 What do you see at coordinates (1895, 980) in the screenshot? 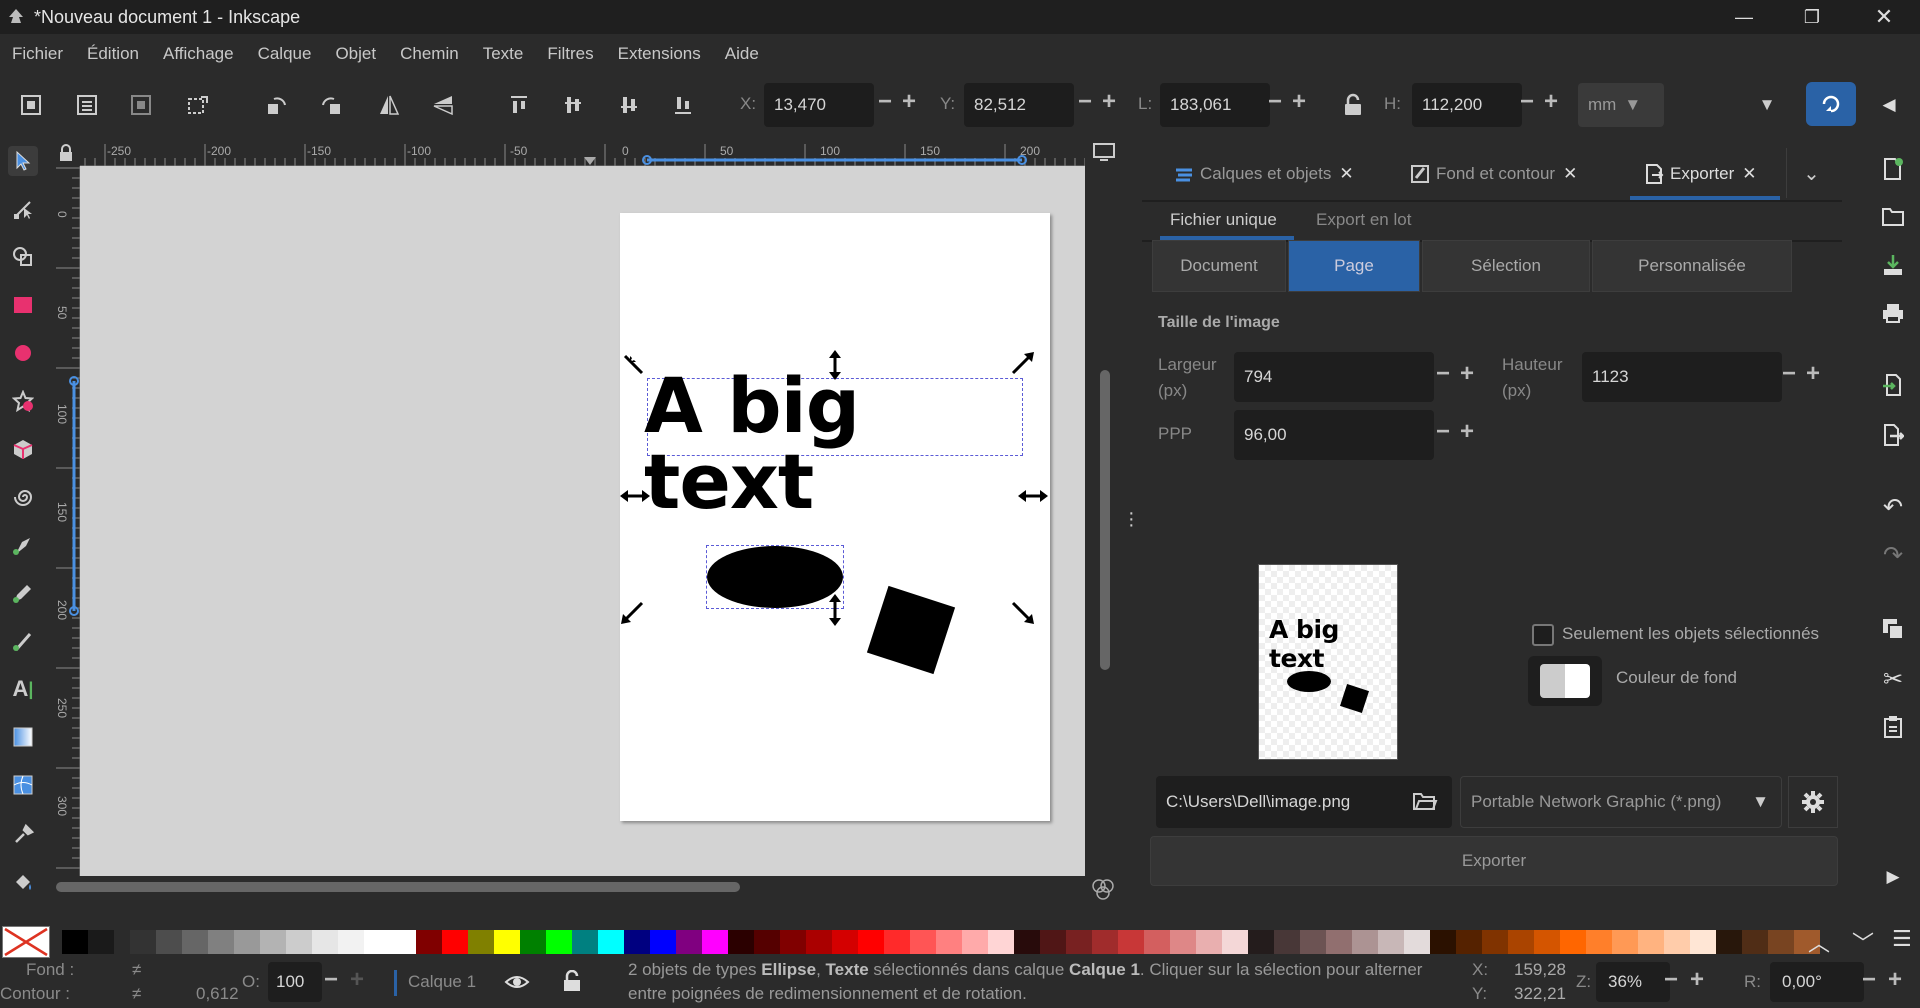
I see `rotation-plus-button: +` at bounding box center [1895, 980].